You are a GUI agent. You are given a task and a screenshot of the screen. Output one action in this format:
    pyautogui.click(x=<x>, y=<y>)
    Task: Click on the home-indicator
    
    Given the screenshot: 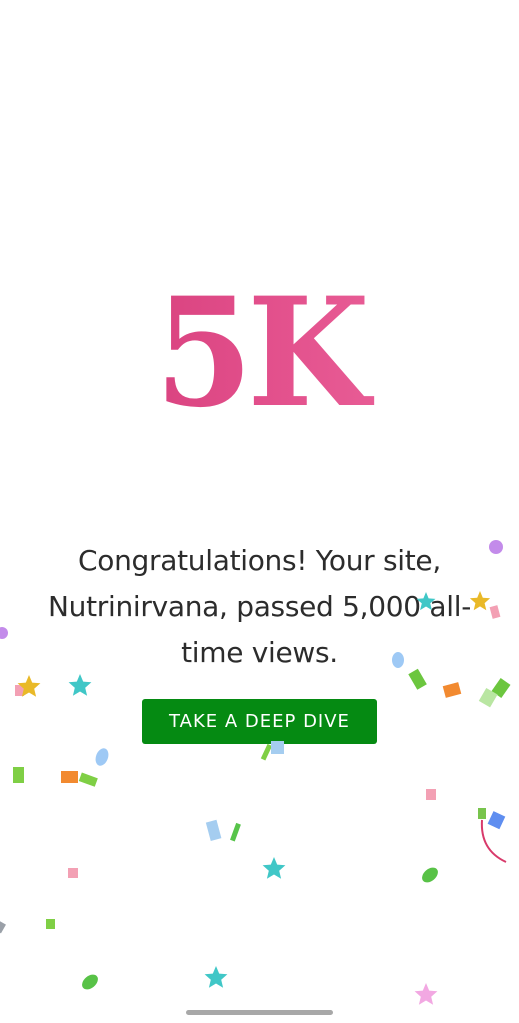 What is the action you would take?
    pyautogui.click(x=259, y=1012)
    